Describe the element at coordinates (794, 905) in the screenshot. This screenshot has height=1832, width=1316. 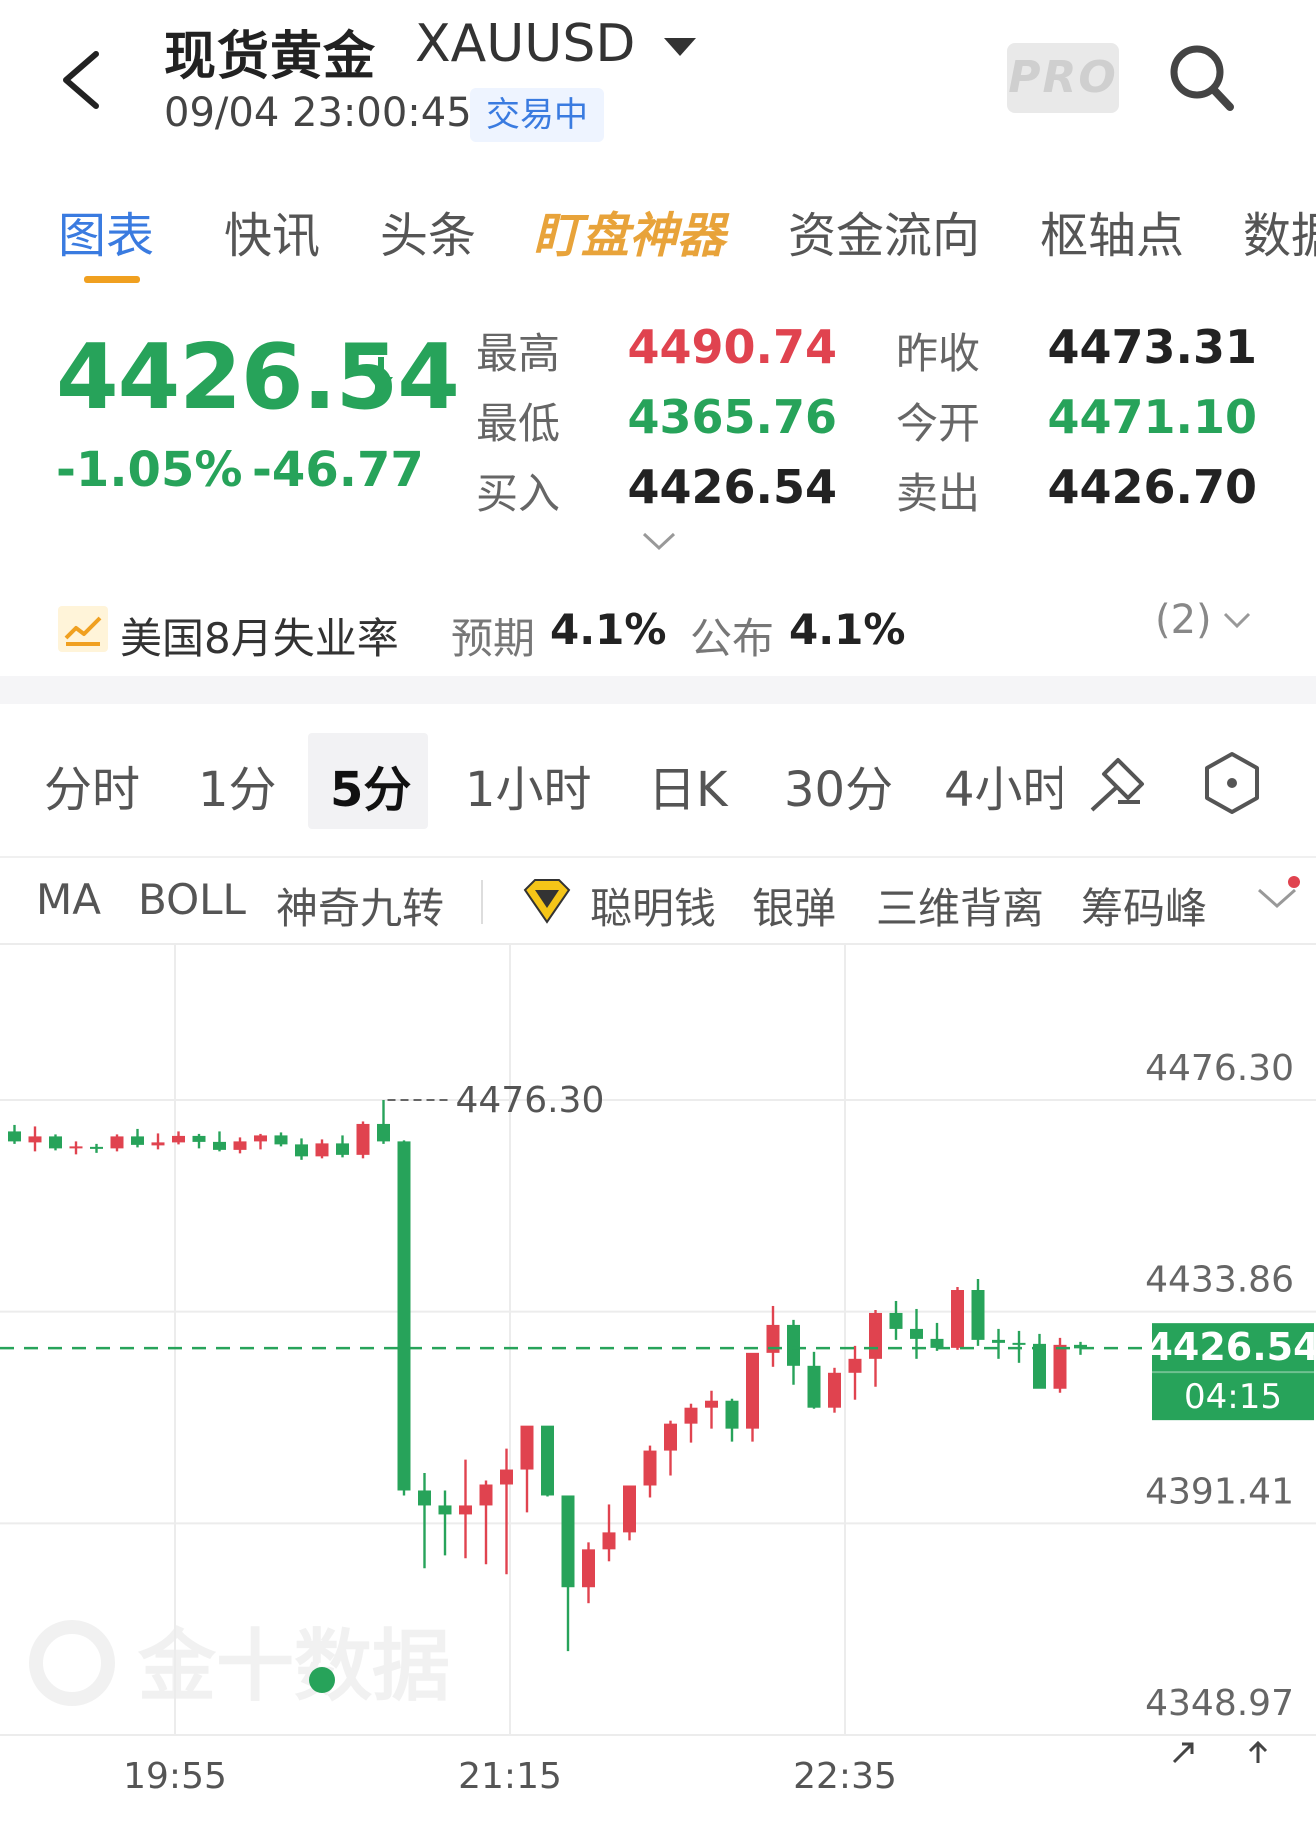
I see `indicator-4: 银弹` at that location.